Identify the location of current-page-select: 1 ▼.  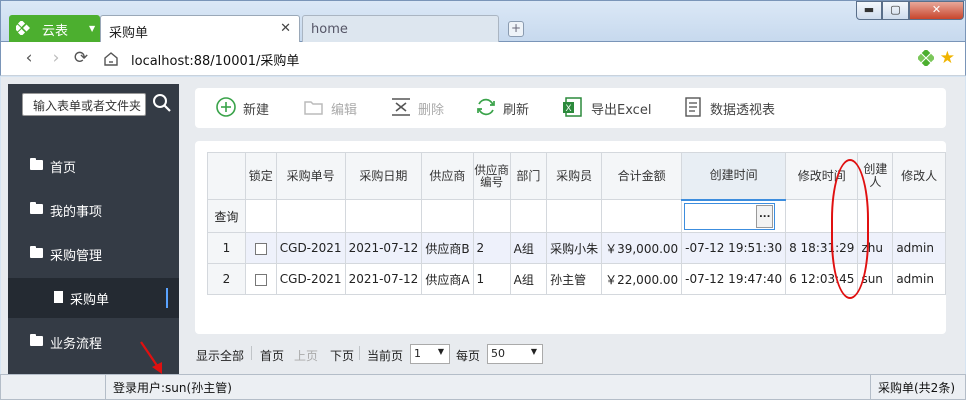
(430, 354).